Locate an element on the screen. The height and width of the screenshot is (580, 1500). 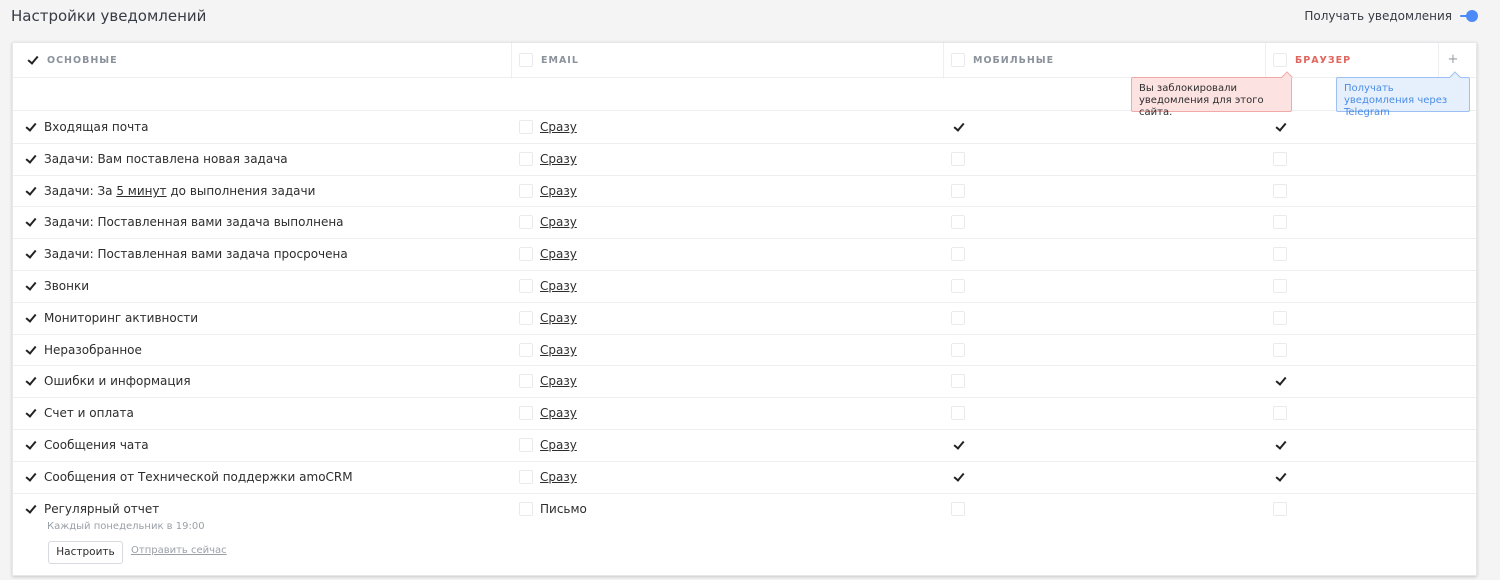
row-email-frequency-link: Письмо is located at coordinates (563, 509).